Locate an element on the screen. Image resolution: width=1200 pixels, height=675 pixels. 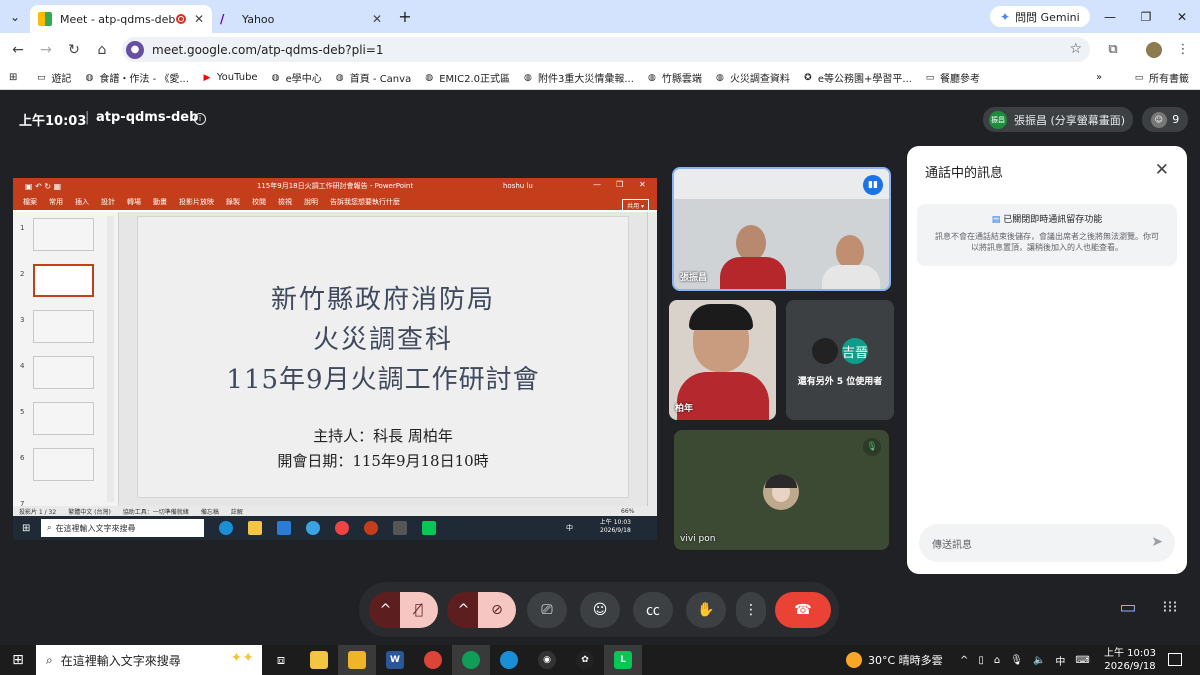
gemini-button: ✦ 問問 Gemini is located at coordinates (1040, 16).